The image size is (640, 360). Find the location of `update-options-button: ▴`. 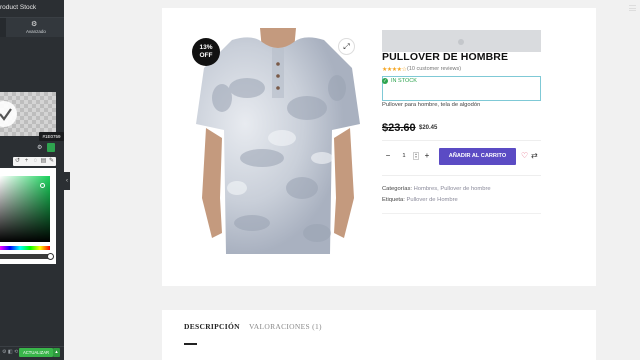

update-options-button: ▴ is located at coordinates (56, 352).